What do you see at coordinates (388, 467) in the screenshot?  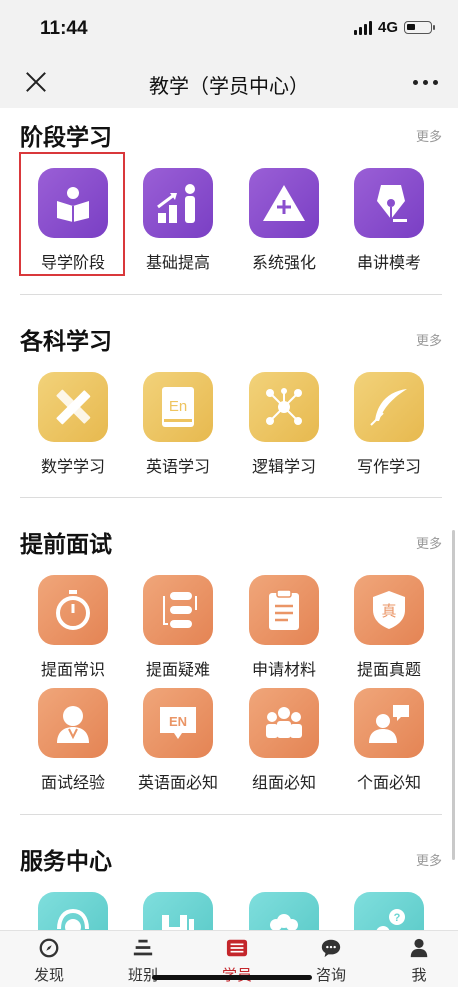 I see `grid-item-label: 写作学习` at bounding box center [388, 467].